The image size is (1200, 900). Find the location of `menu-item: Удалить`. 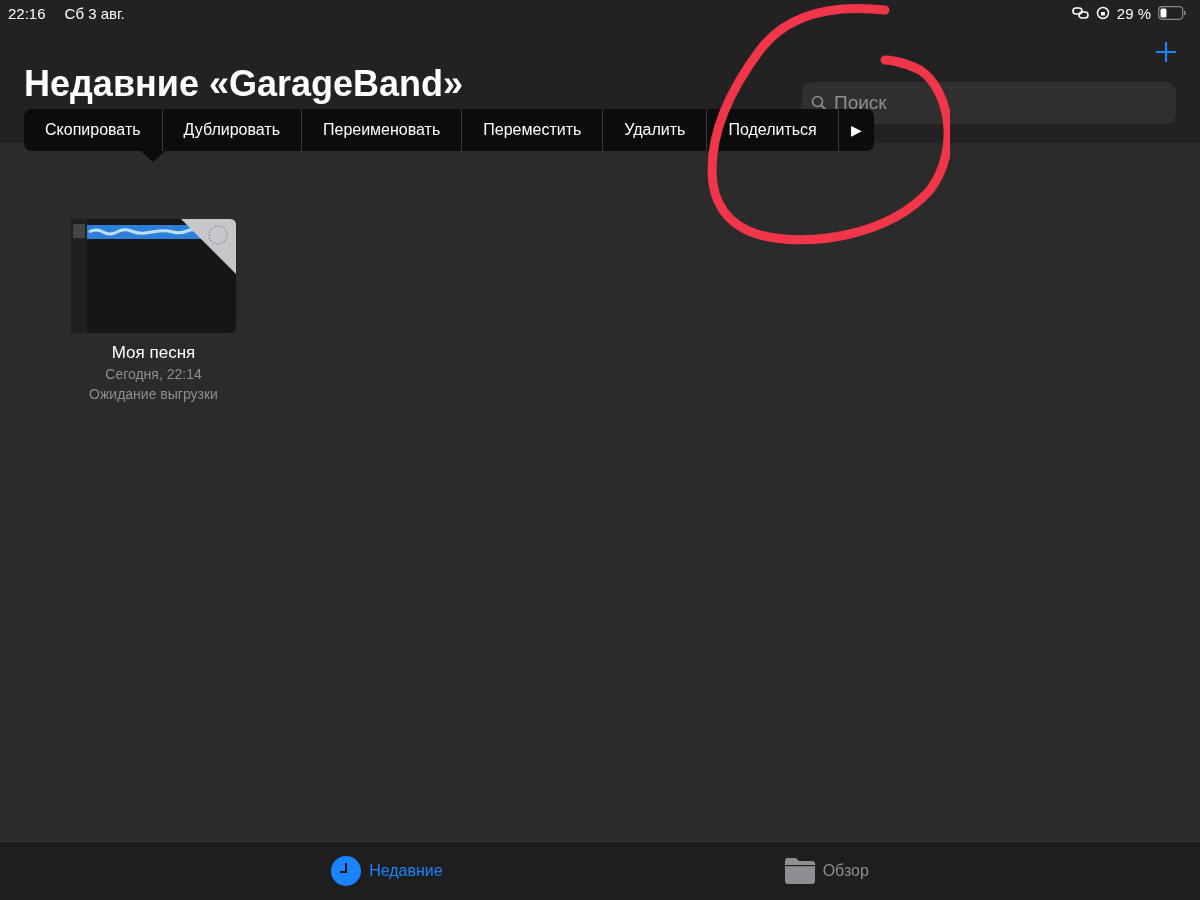

menu-item: Удалить is located at coordinates (655, 130).